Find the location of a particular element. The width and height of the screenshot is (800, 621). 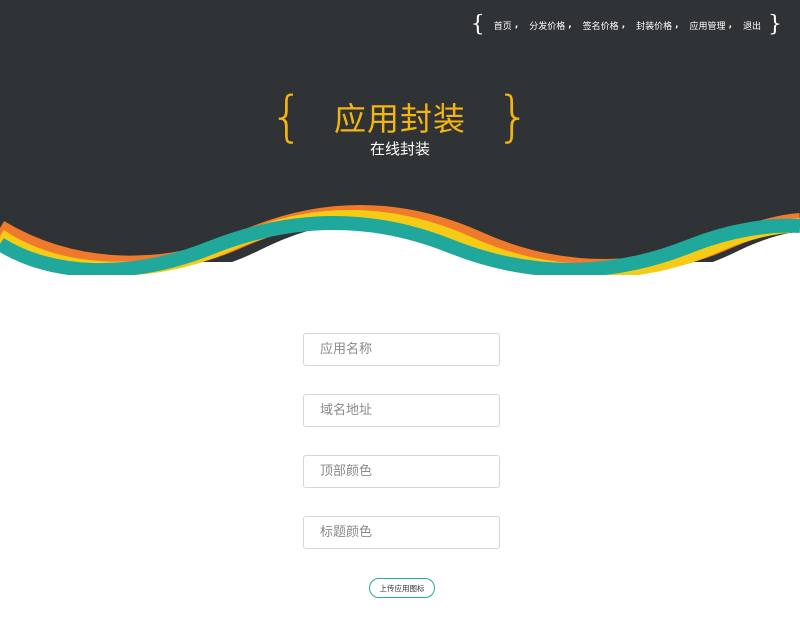

top-nav: { 首页 , 分发价格 , 签名价格 , 封装价格 , 应用管理 , 退出 } is located at coordinates (626, 25).